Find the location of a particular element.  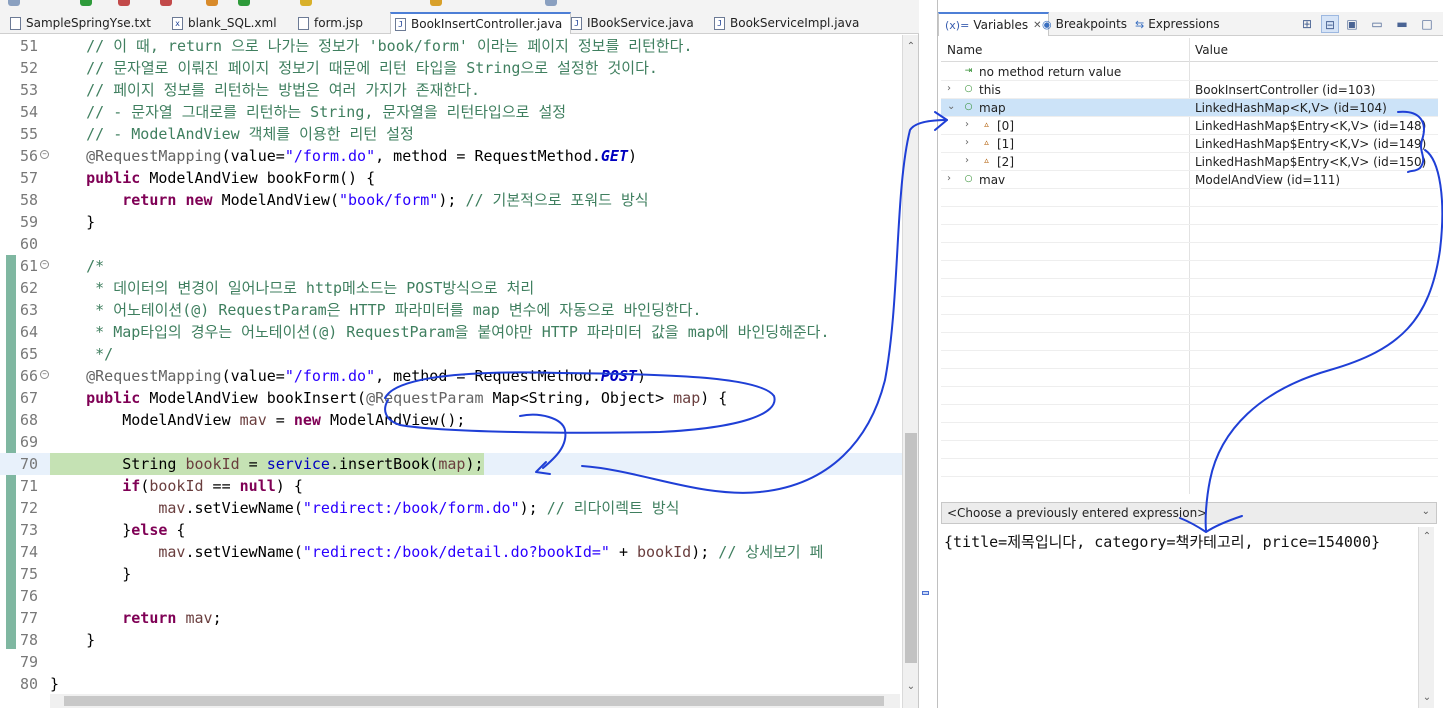

code-text: // - ModelAndView 객체를 이용한 리턴 설정 is located at coordinates (232, 134).